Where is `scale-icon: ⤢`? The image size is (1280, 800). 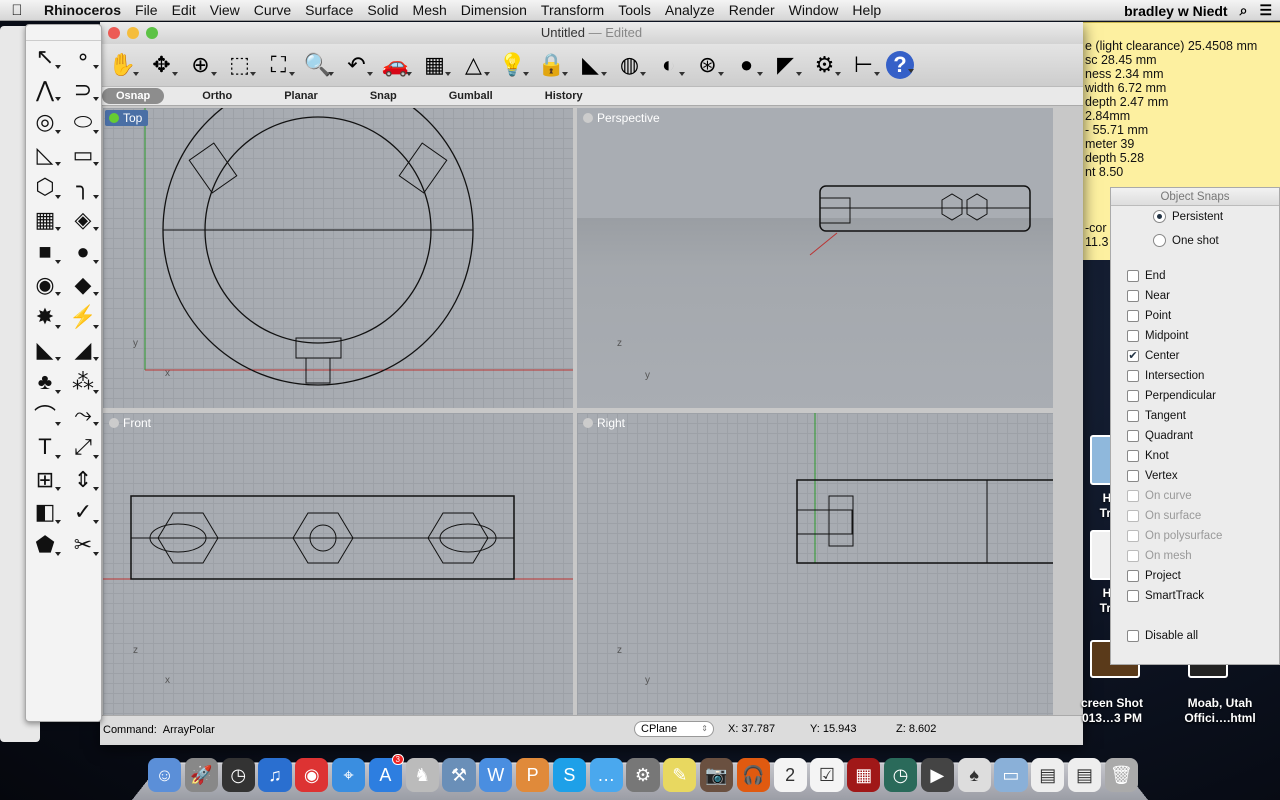
scale-icon: ⤢ is located at coordinates (83, 447).